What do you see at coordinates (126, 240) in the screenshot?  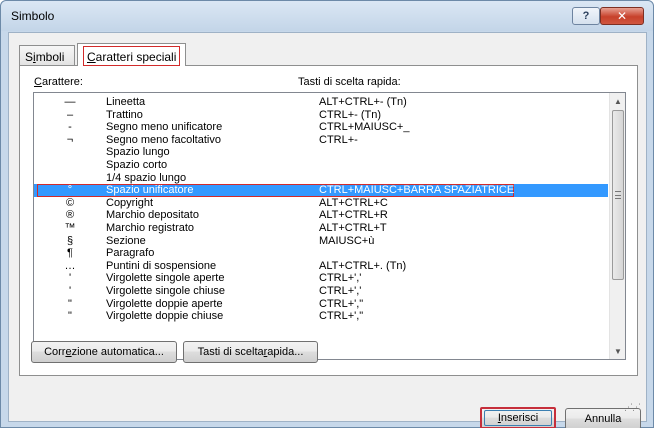 I see `list-item-name: Sezione` at bounding box center [126, 240].